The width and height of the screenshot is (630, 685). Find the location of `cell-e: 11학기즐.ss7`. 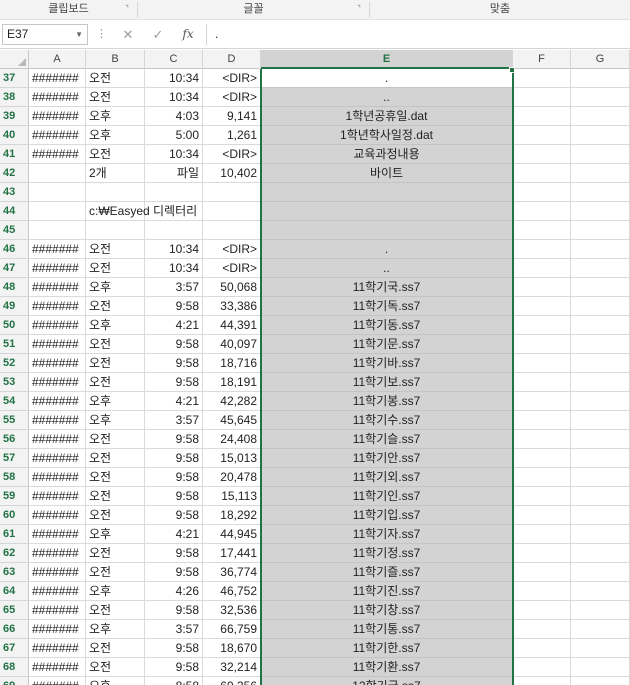

cell-e: 11학기즐.ss7 is located at coordinates (387, 572).